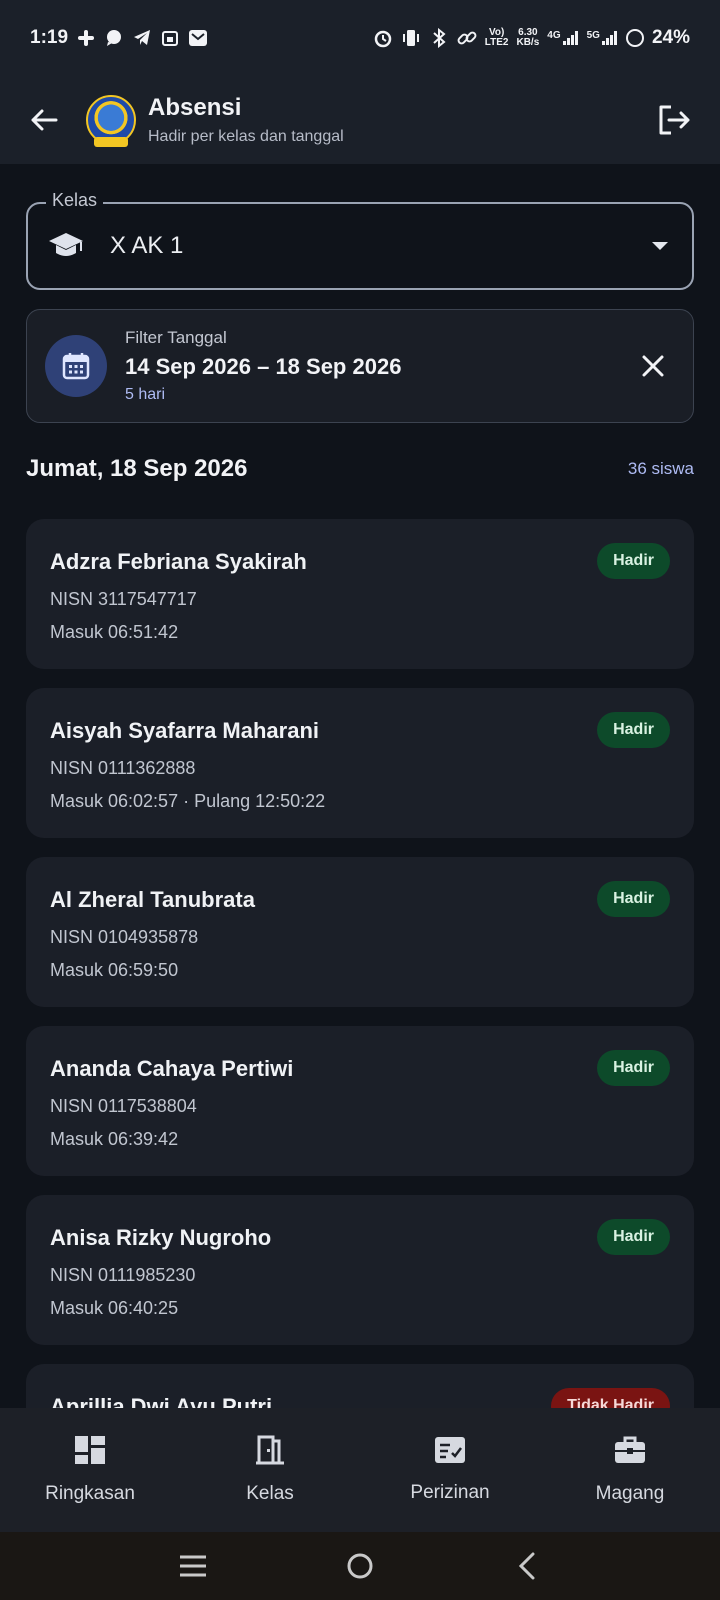 This screenshot has height=1600, width=720. What do you see at coordinates (630, 1449) in the screenshot?
I see `briefcase-icon` at bounding box center [630, 1449].